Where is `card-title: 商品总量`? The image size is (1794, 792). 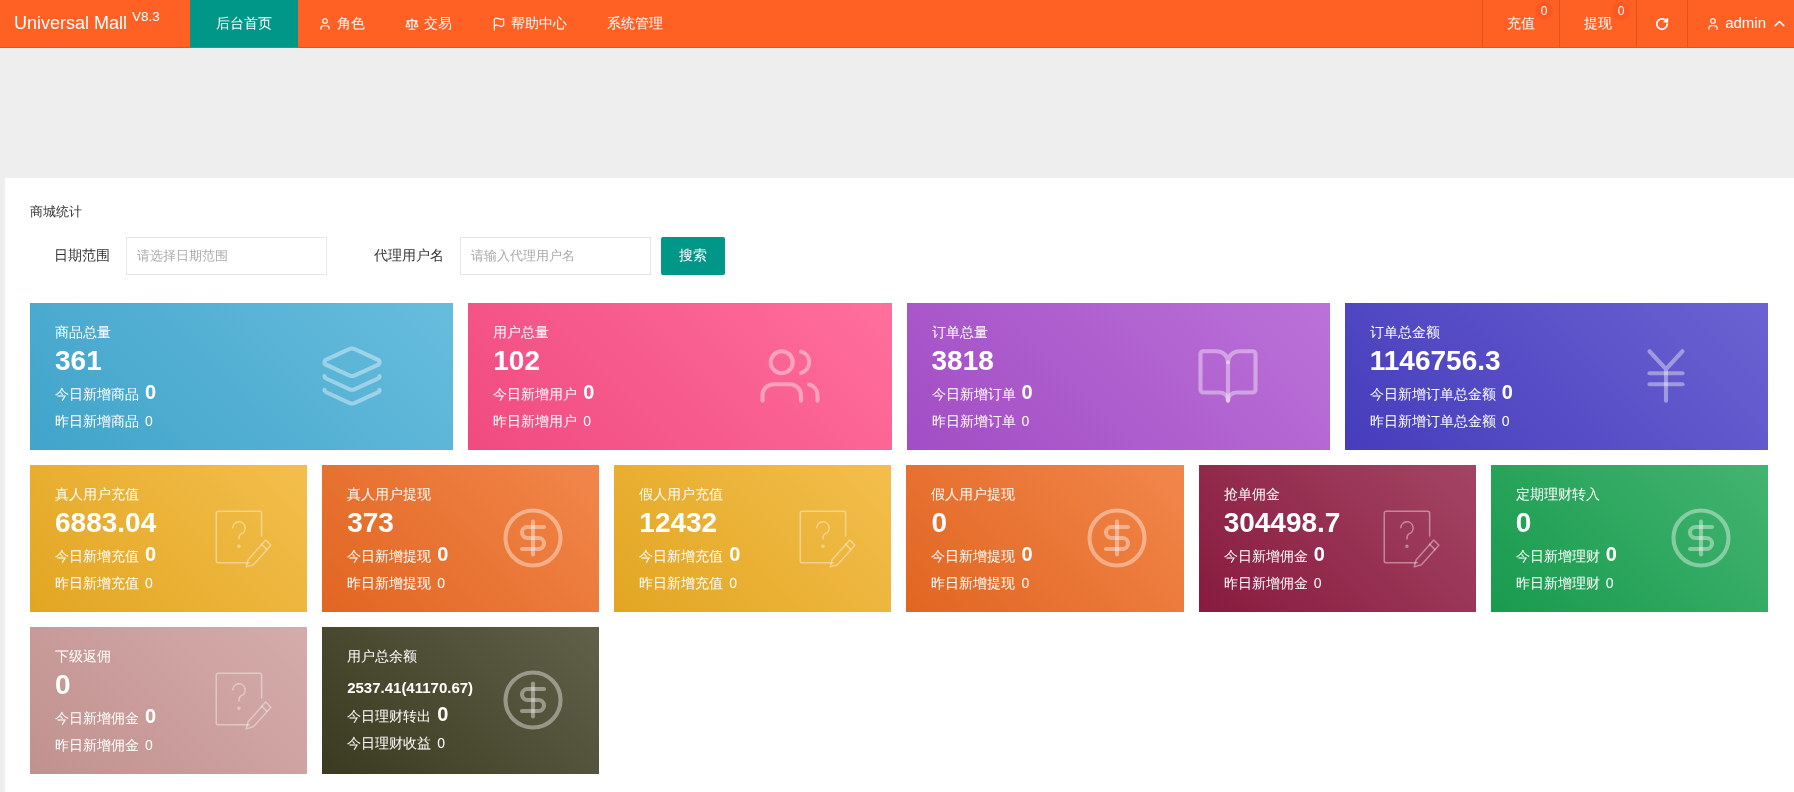
card-title: 商品总量 is located at coordinates (83, 332).